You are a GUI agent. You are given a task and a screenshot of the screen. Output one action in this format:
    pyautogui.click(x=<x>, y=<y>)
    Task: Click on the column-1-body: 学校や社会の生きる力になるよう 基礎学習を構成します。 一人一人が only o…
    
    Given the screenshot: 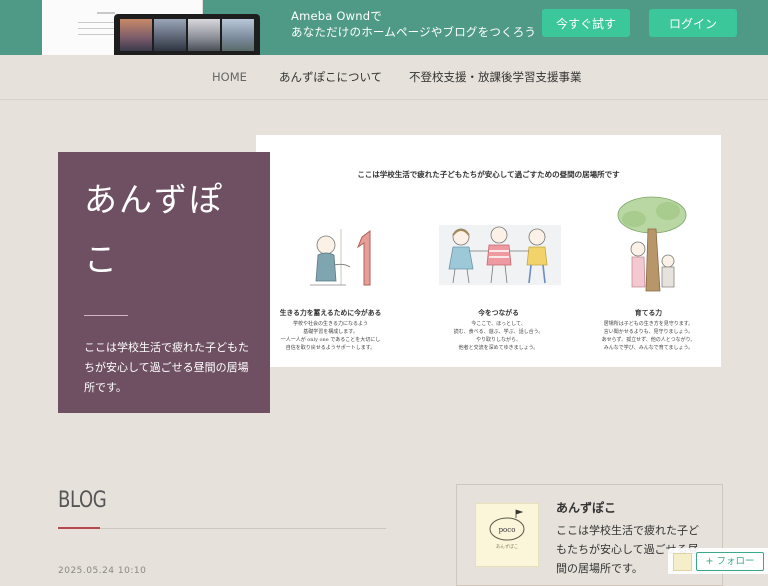 What is the action you would take?
    pyautogui.click(x=330, y=336)
    